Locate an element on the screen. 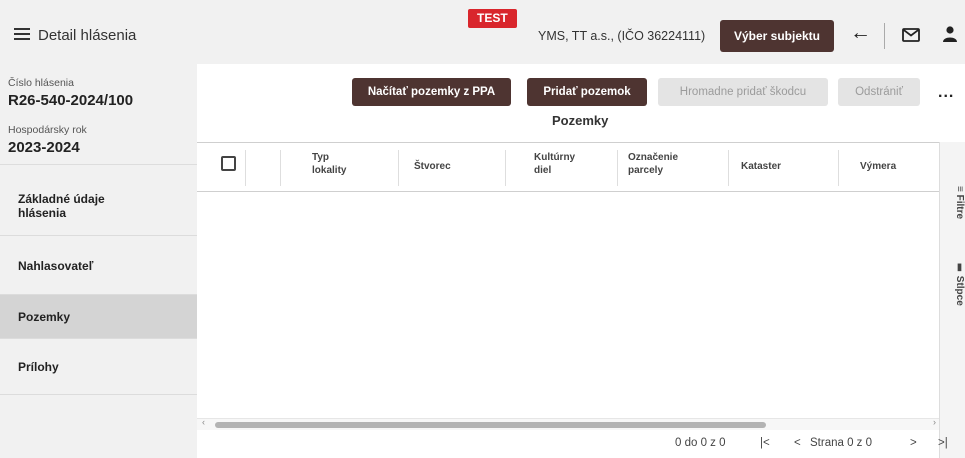 The width and height of the screenshot is (965, 458). filter-icon: ≡ is located at coordinates (959, 189).